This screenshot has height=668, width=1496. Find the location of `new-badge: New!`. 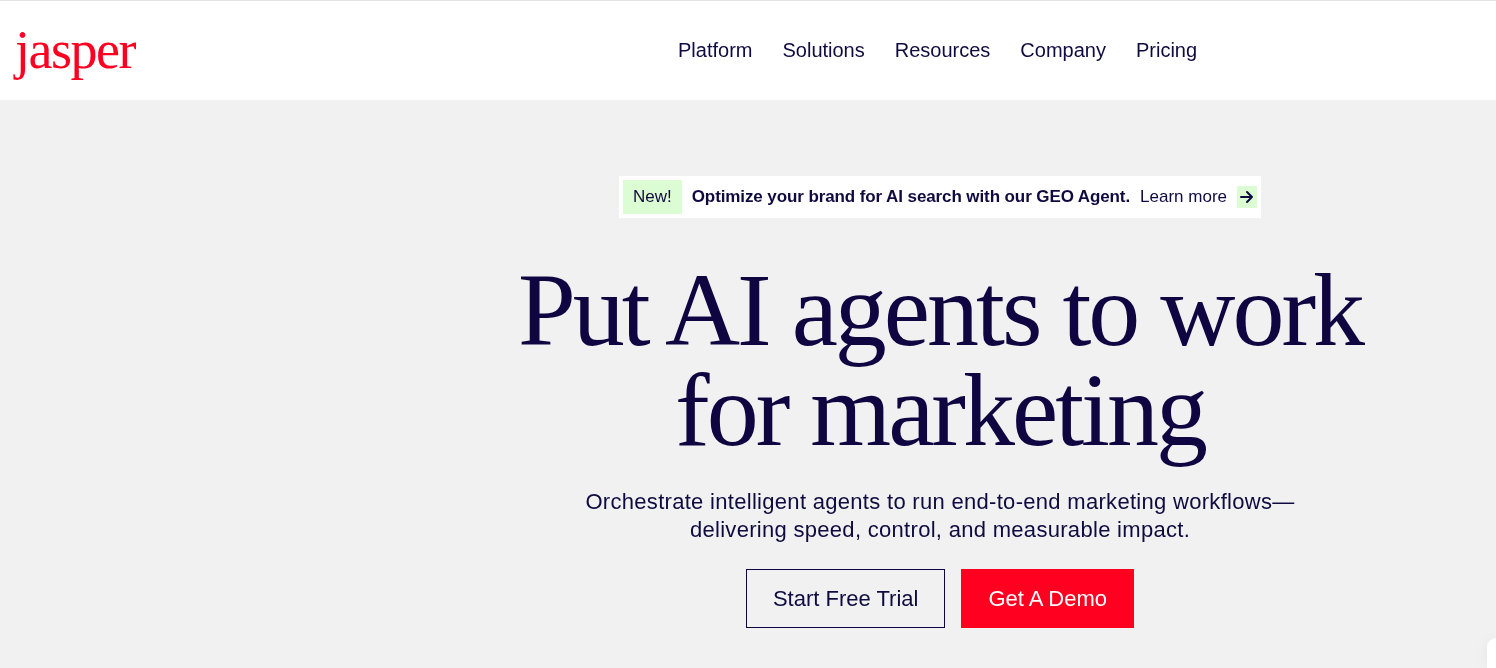

new-badge: New! is located at coordinates (652, 197).